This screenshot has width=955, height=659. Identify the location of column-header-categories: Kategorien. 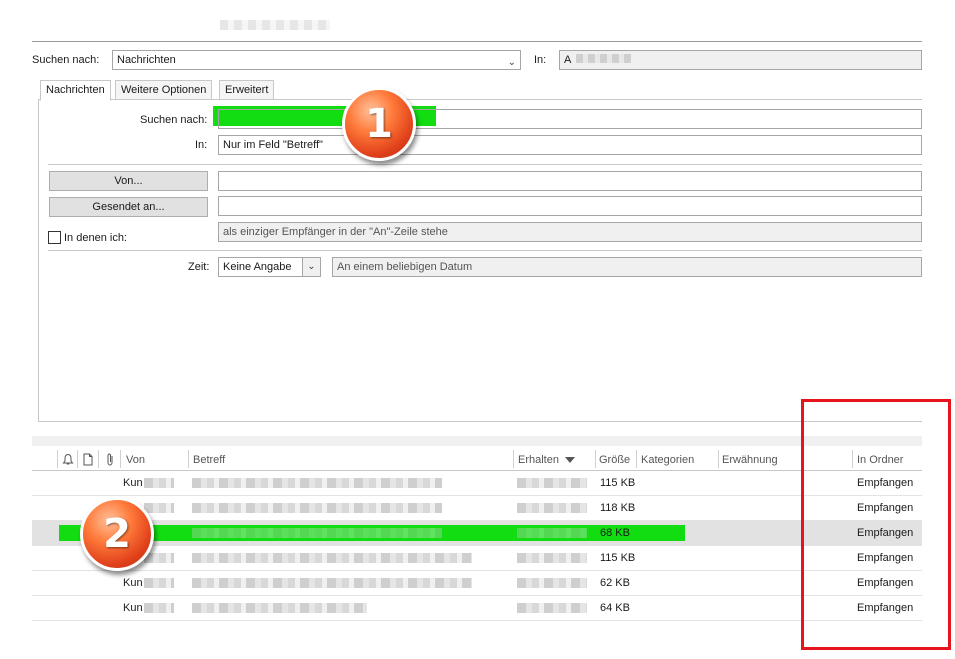
(667, 460).